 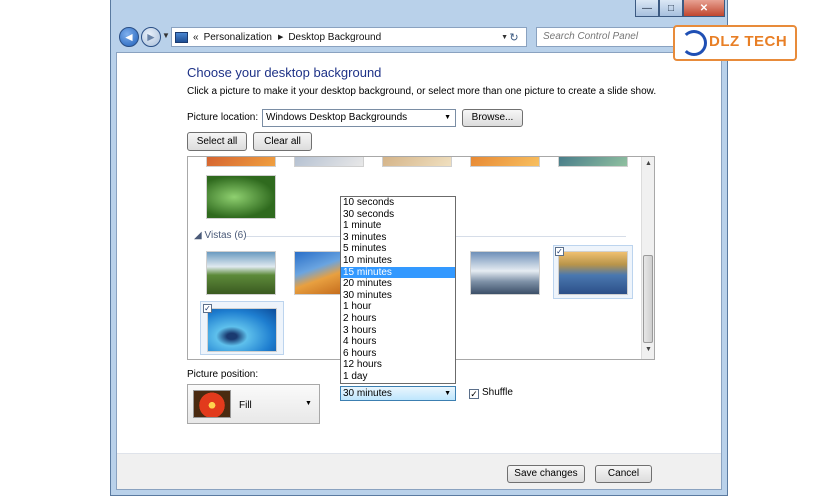 I want to click on interval-option: 2 hours, so click(x=398, y=319).